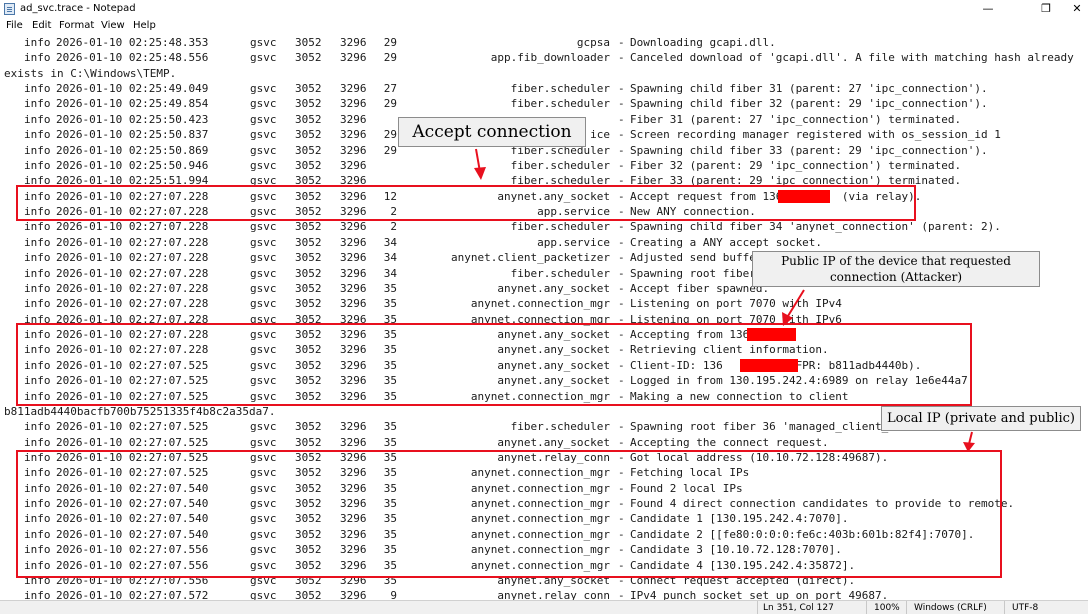 The height and width of the screenshot is (614, 1088). I want to click on log-source: app.fib_downloader, so click(550, 58).